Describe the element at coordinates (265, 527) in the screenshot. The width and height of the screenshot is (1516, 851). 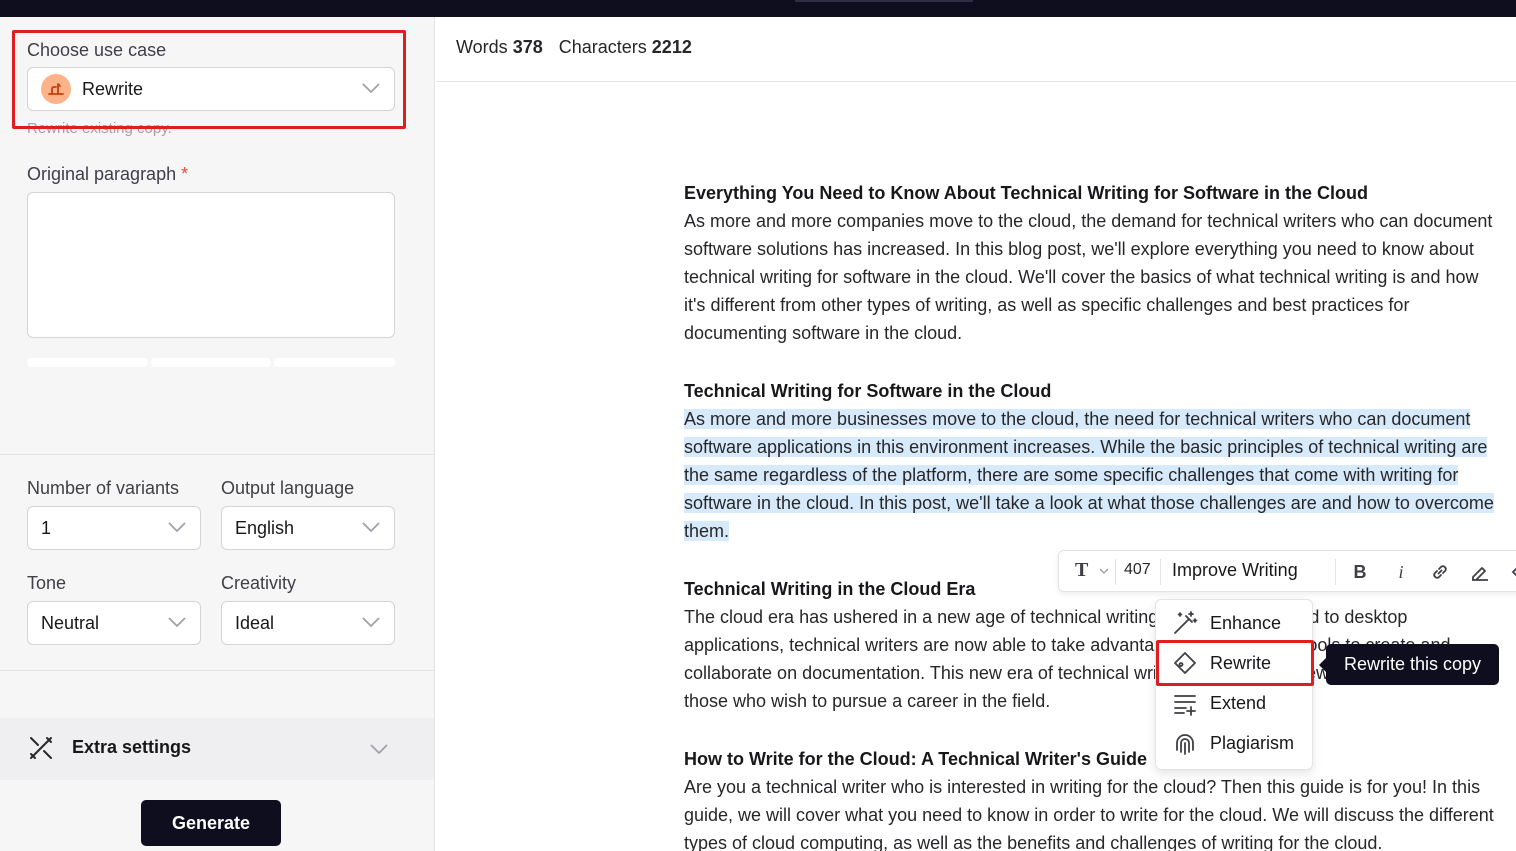
I see `language-value: English` at that location.